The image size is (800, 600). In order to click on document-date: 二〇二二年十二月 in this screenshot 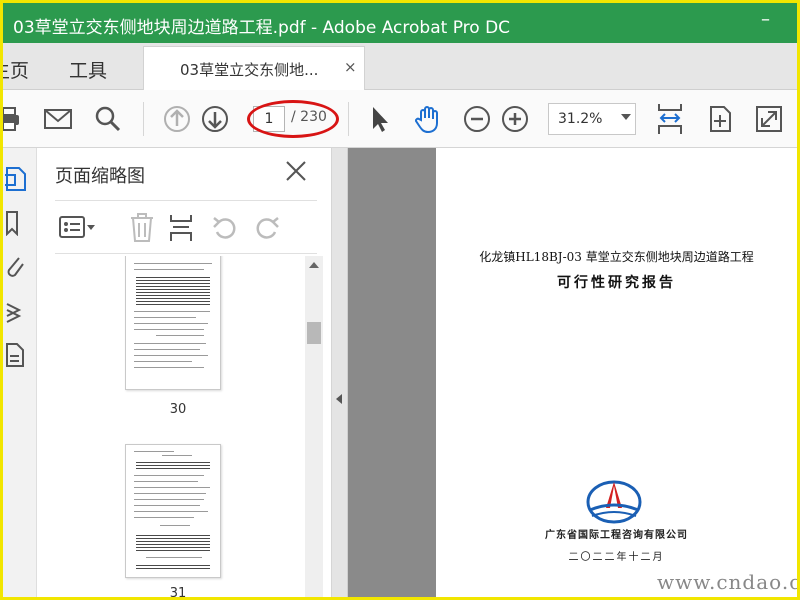, I will do `click(616, 557)`.